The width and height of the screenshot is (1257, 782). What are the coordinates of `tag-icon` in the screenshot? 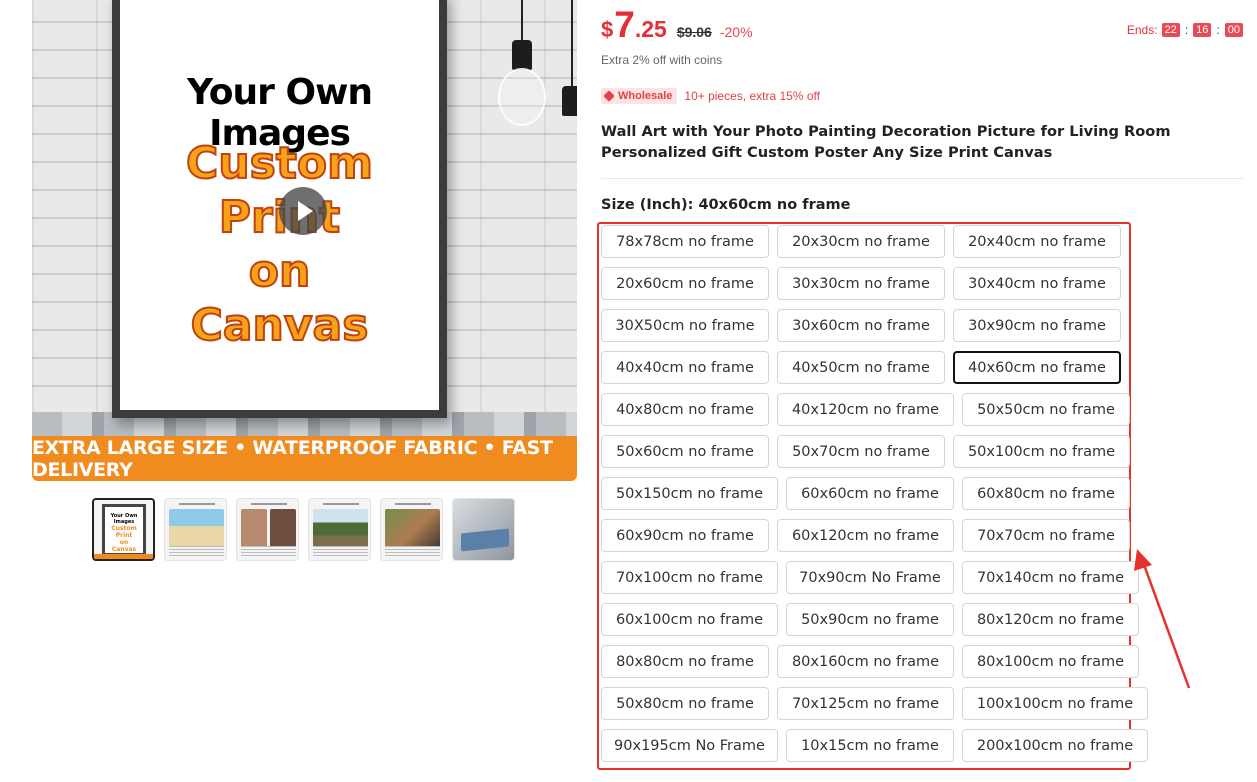 It's located at (609, 96).